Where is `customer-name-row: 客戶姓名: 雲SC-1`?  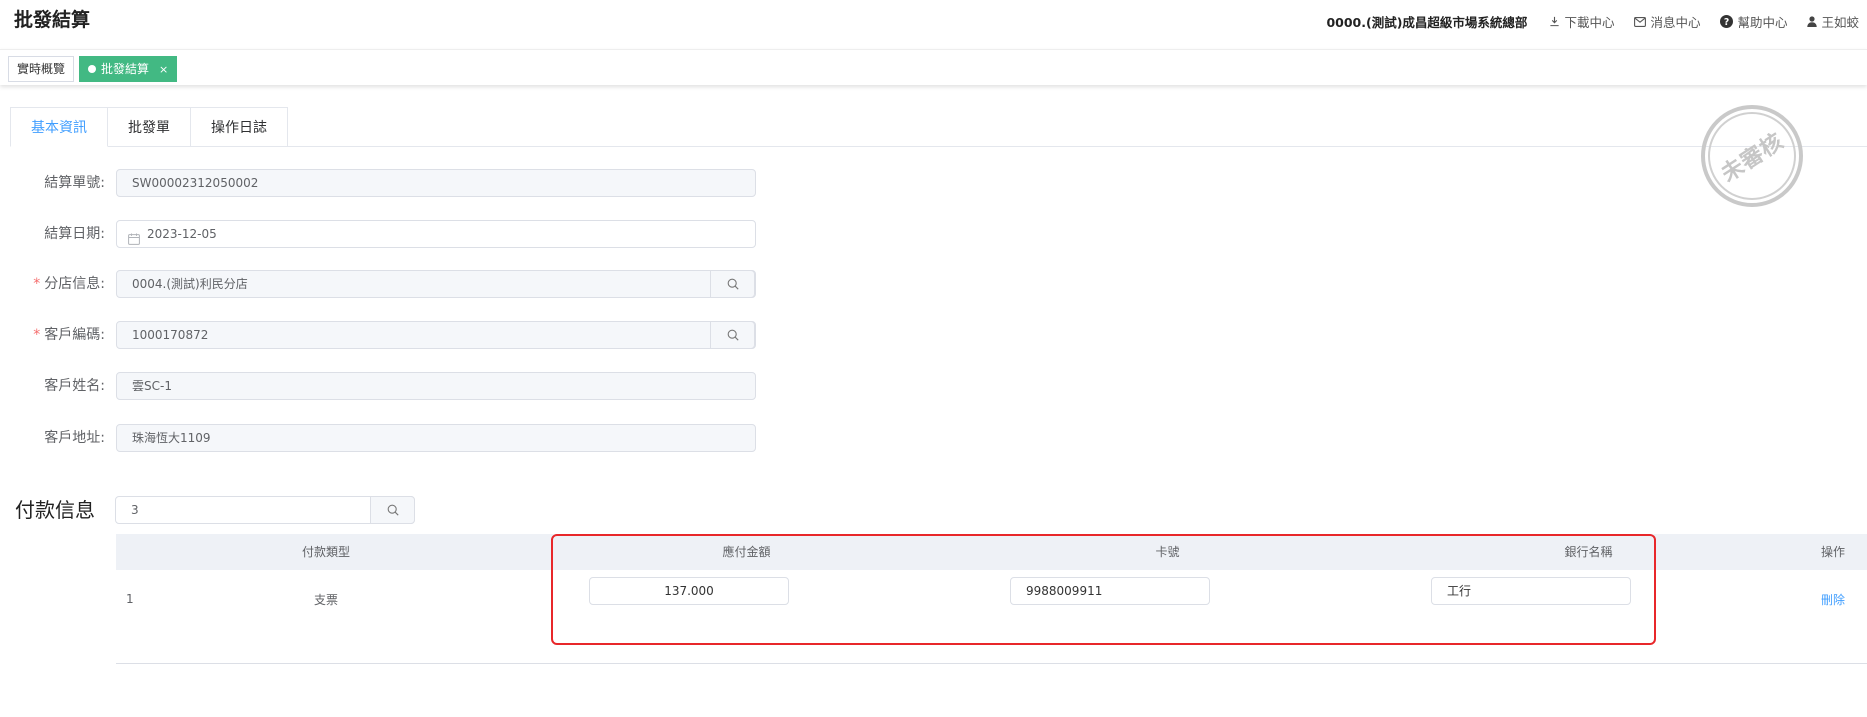 customer-name-row: 客戶姓名: 雲SC-1 is located at coordinates (380, 386).